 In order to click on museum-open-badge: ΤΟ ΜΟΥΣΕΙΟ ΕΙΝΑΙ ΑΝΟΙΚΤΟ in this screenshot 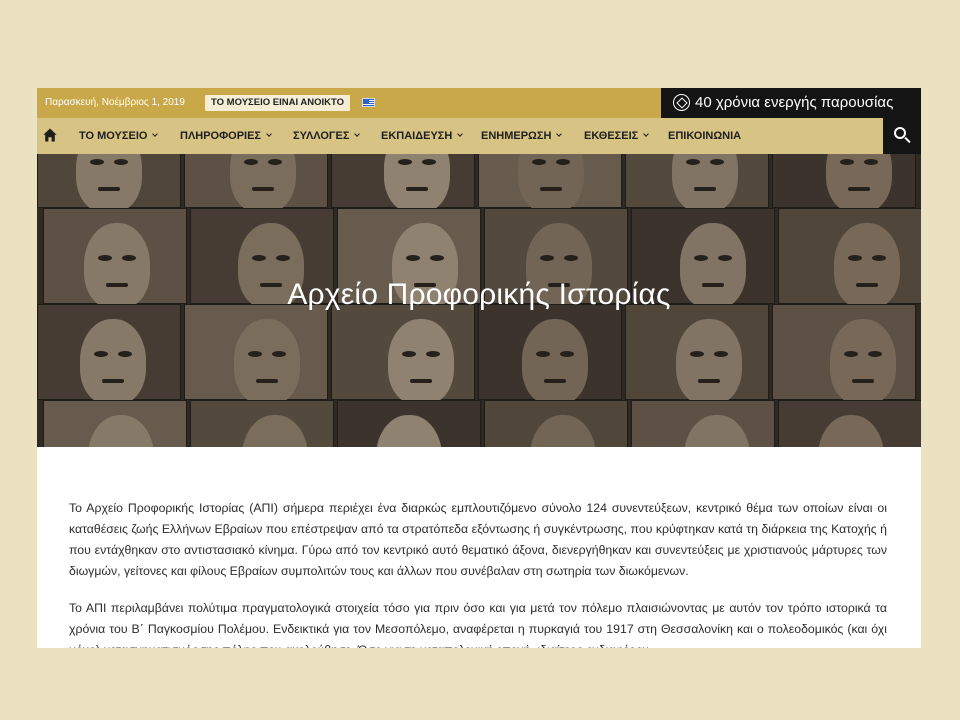, I will do `click(277, 103)`.